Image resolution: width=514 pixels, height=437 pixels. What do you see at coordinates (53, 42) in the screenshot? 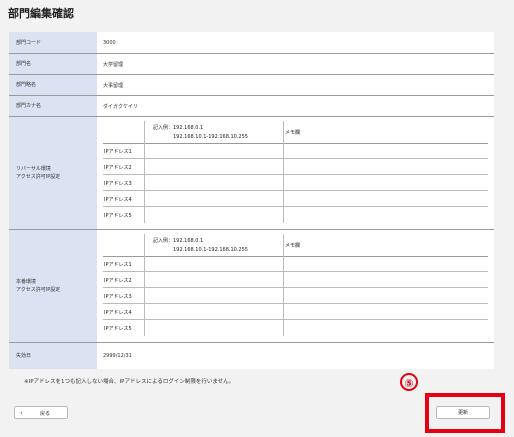
I see `dept-code-label: 部門コード` at bounding box center [53, 42].